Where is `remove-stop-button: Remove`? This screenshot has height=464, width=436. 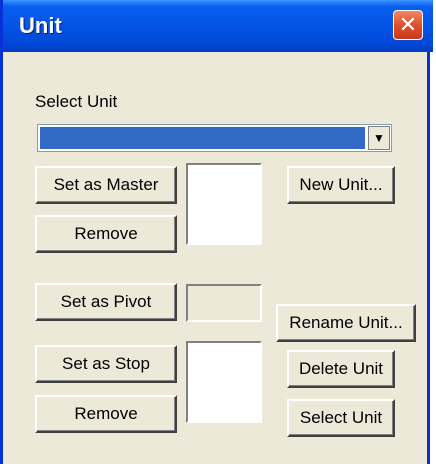 remove-stop-button: Remove is located at coordinates (106, 414).